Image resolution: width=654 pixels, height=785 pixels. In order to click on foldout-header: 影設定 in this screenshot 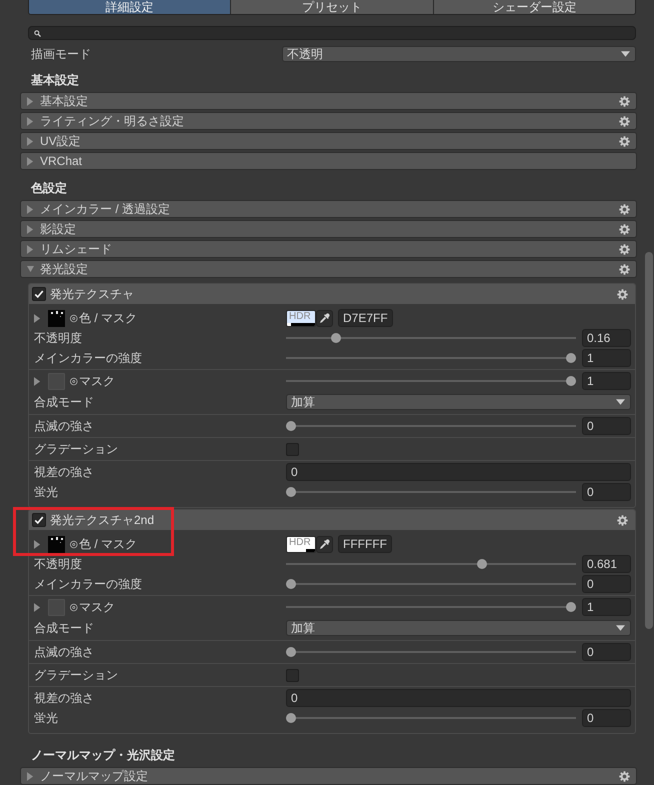, I will do `click(328, 229)`.